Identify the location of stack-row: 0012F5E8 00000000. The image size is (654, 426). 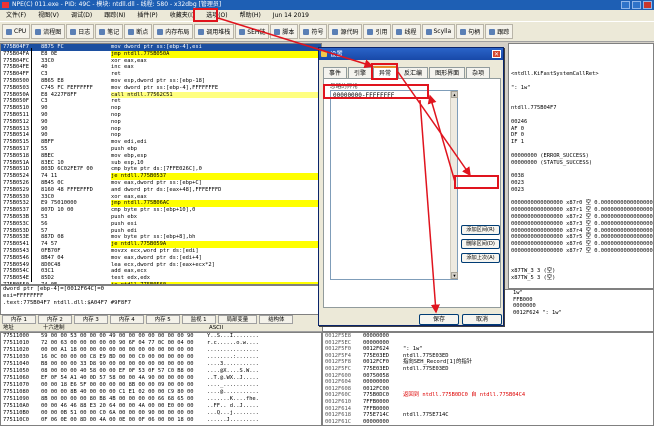
(488, 336).